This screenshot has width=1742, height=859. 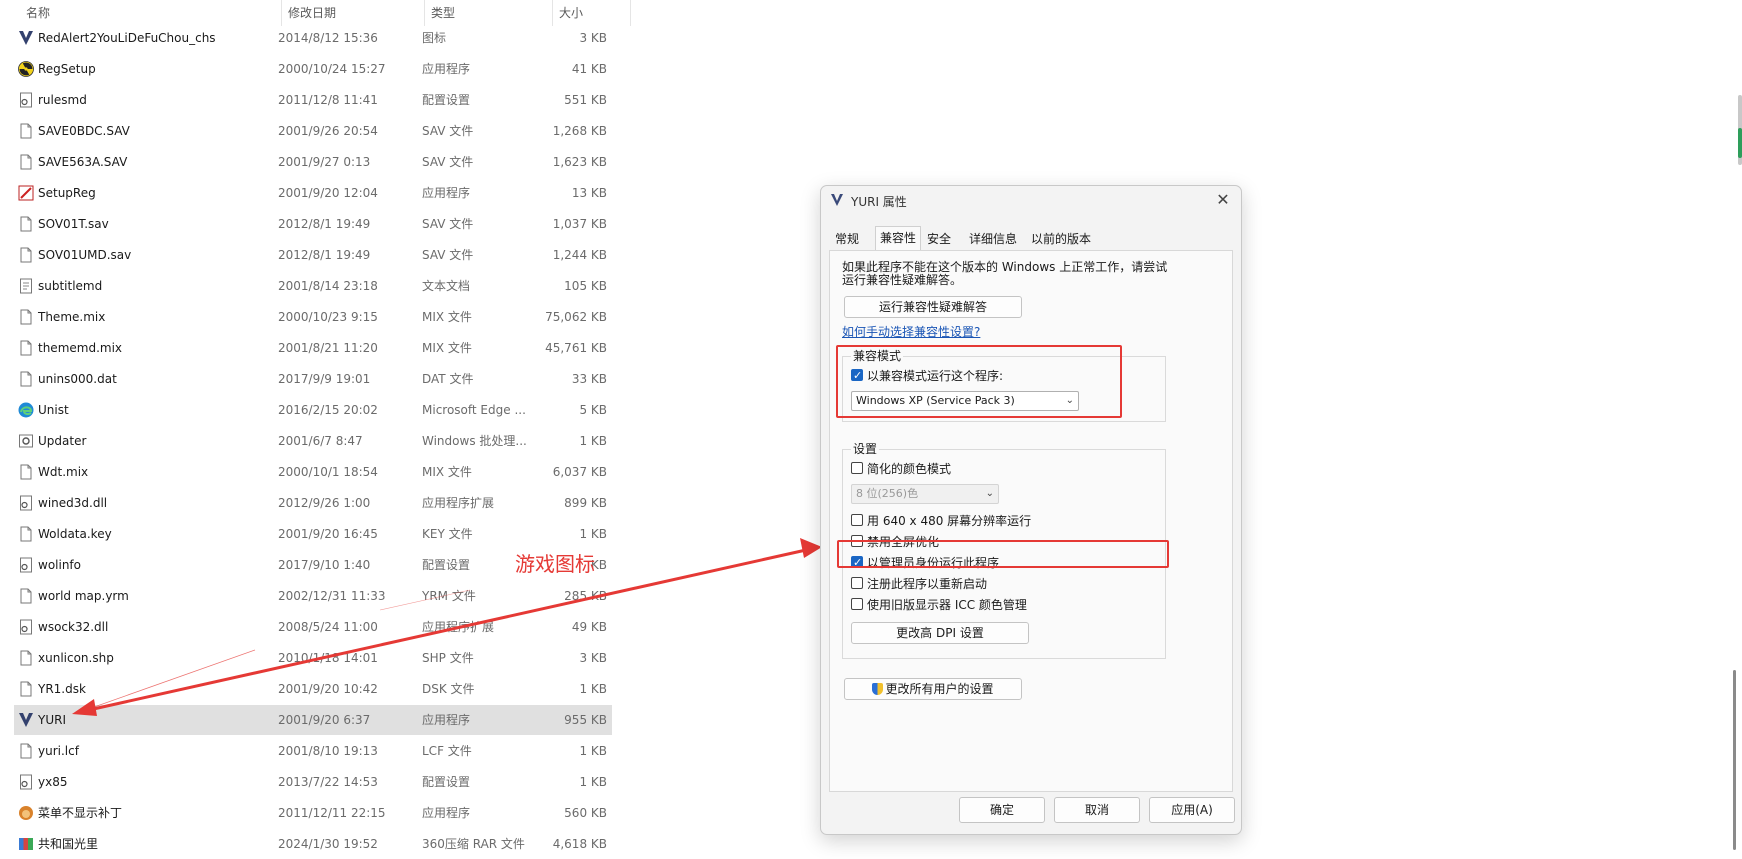 I want to click on file-date: 2001/6/7 8:47, so click(x=320, y=441).